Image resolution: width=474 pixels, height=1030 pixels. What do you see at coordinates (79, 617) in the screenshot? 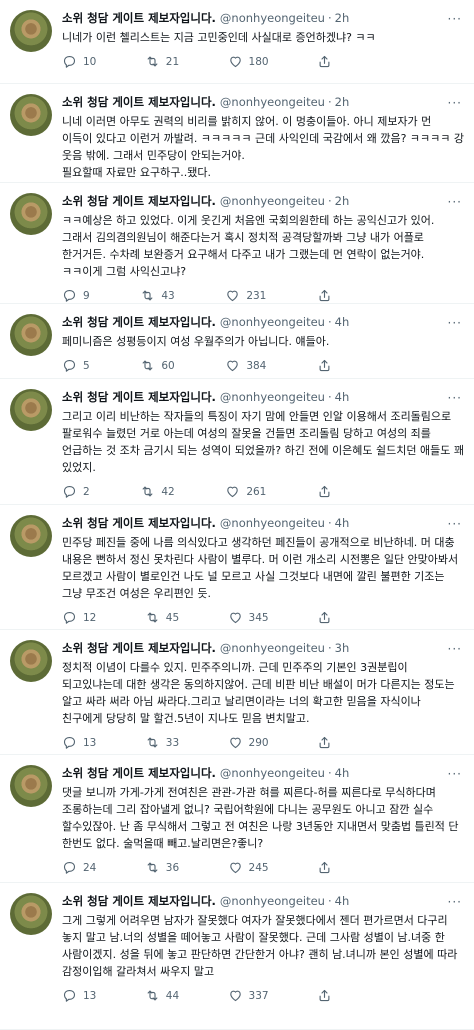
I see `reply-button: 12` at bounding box center [79, 617].